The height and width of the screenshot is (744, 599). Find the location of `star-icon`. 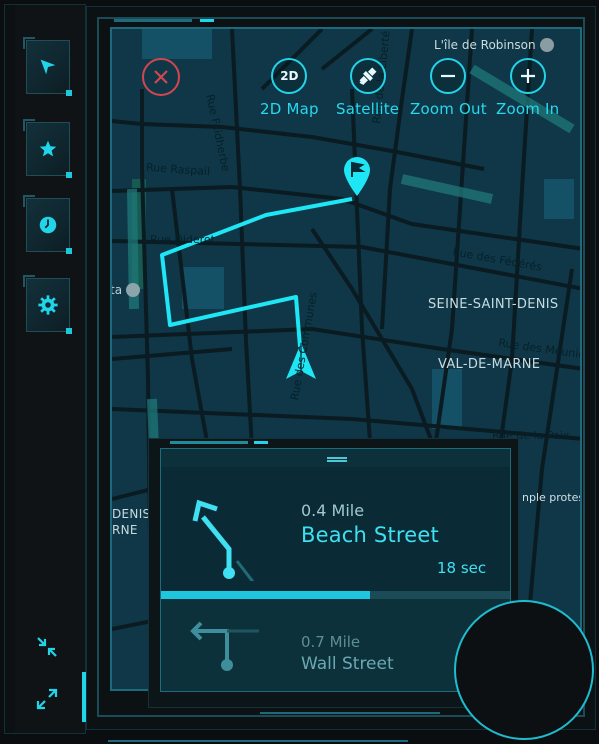

star-icon is located at coordinates (48, 148).